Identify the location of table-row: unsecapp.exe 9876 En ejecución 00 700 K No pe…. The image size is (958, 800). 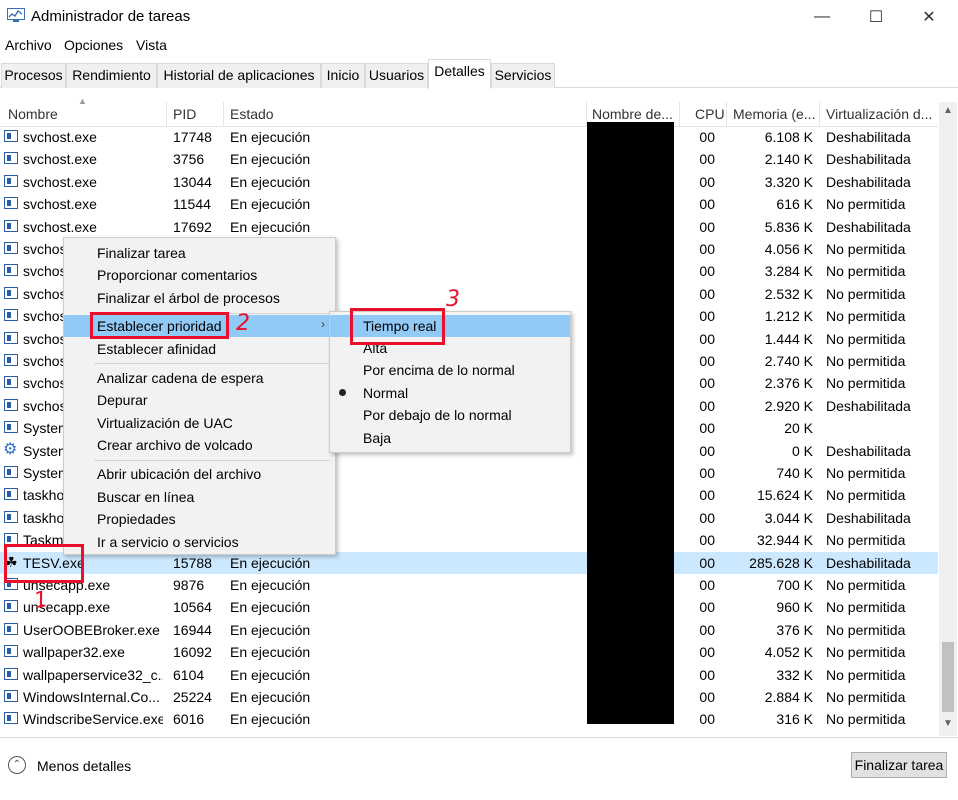
(469, 585).